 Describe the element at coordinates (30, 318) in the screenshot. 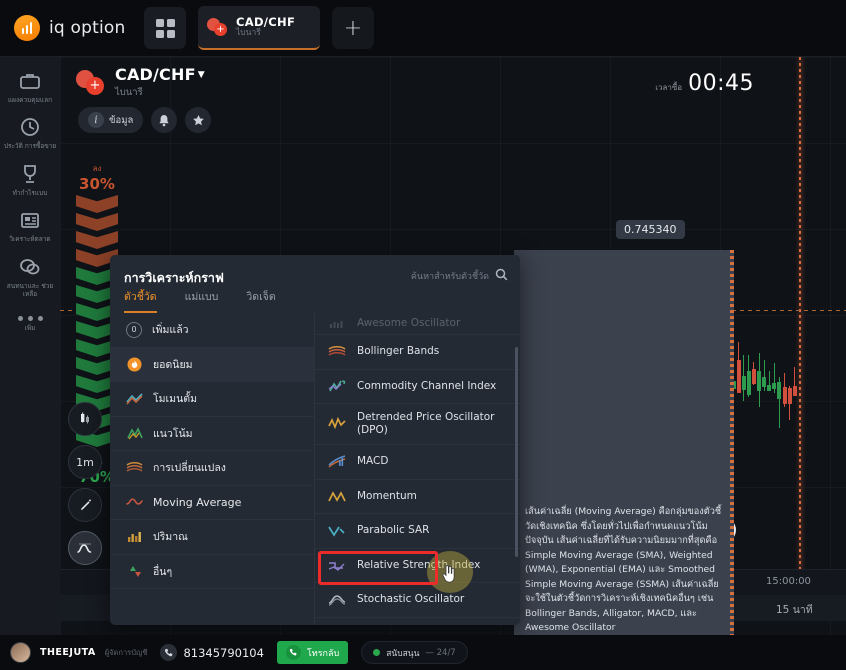

I see `more-dots-icon` at that location.